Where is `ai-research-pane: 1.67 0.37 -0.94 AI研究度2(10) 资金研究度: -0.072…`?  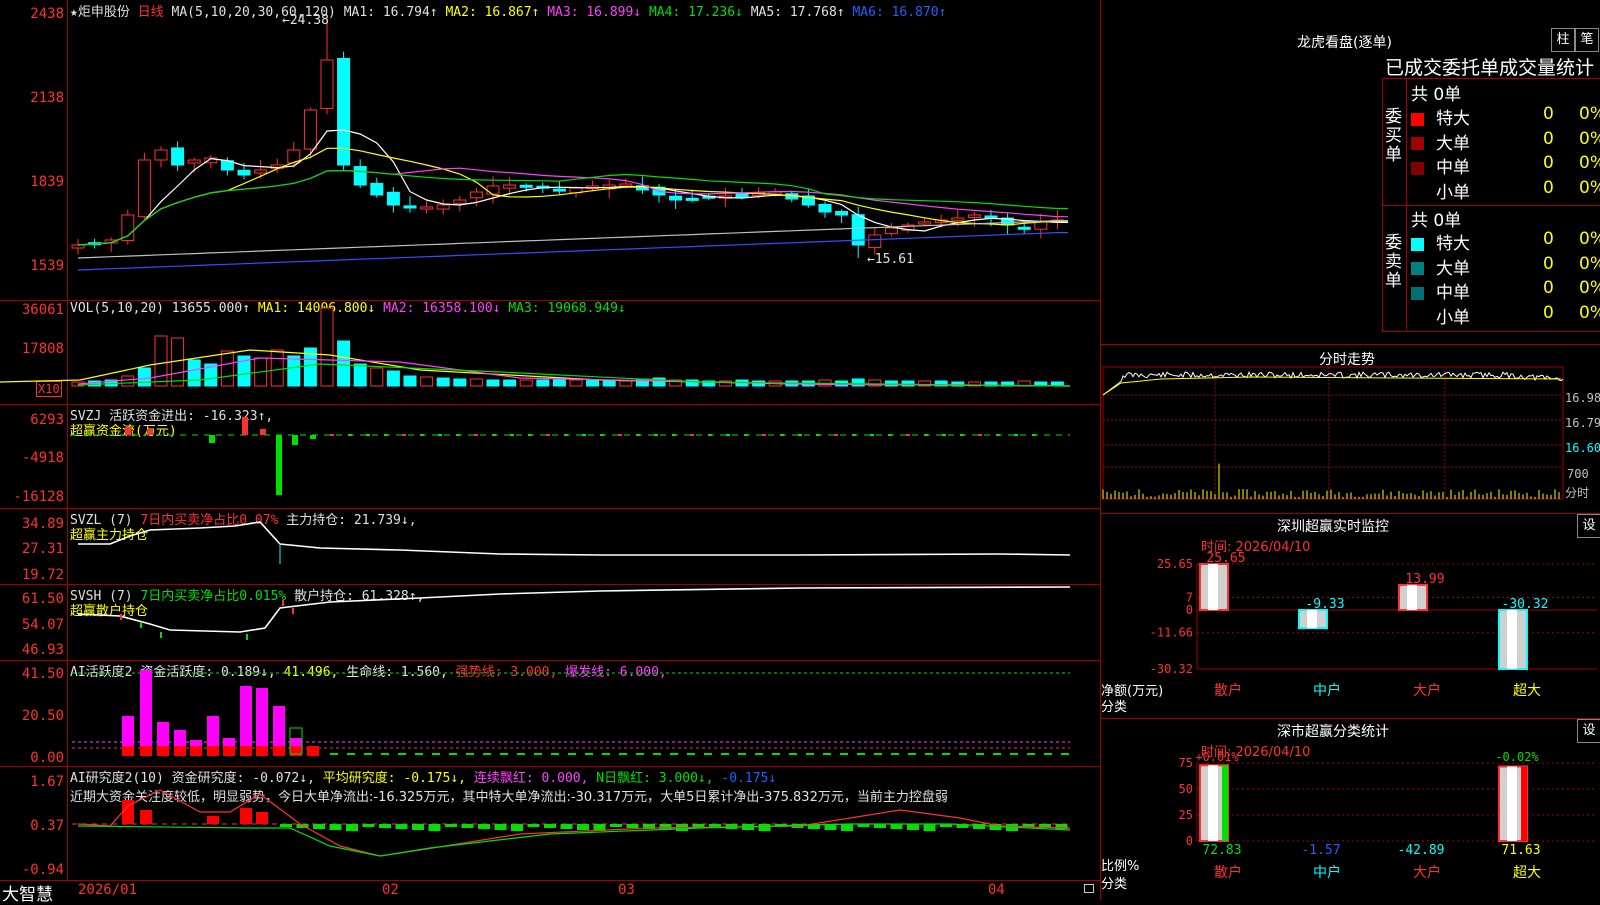 ai-research-pane: 1.67 0.37 -0.94 AI研究度2(10) 资金研究度: -0.072… is located at coordinates (550, 823).